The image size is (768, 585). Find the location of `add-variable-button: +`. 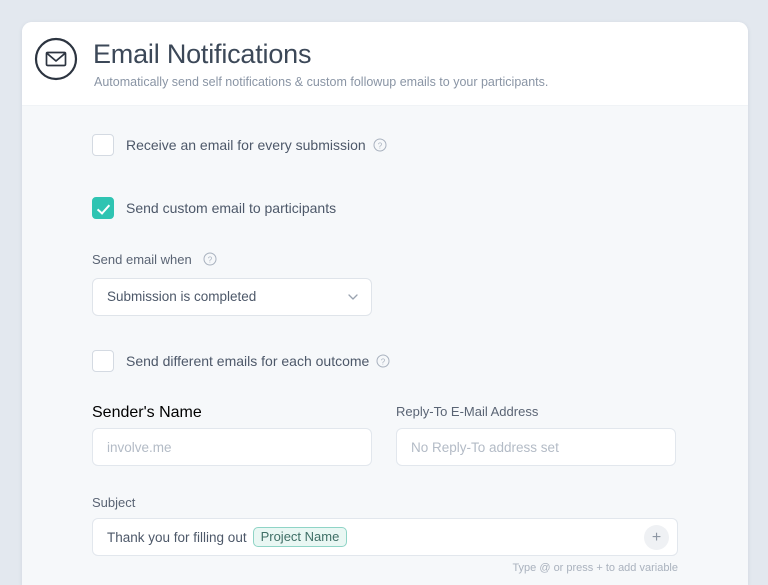

add-variable-button: + is located at coordinates (656, 537).